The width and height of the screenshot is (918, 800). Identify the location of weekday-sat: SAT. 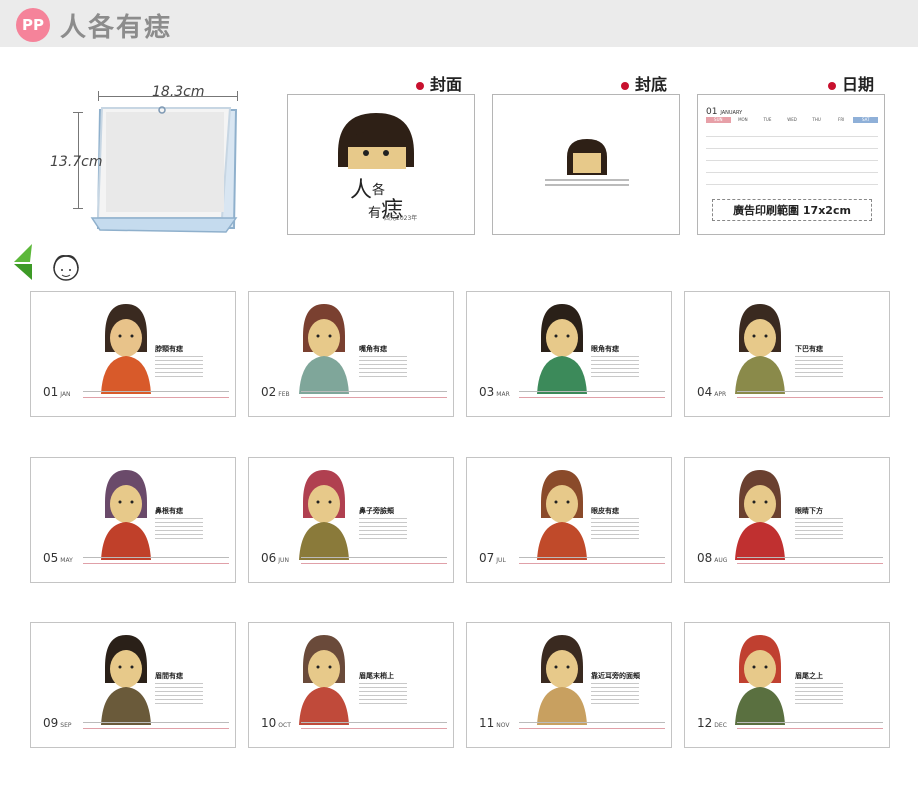
(866, 120).